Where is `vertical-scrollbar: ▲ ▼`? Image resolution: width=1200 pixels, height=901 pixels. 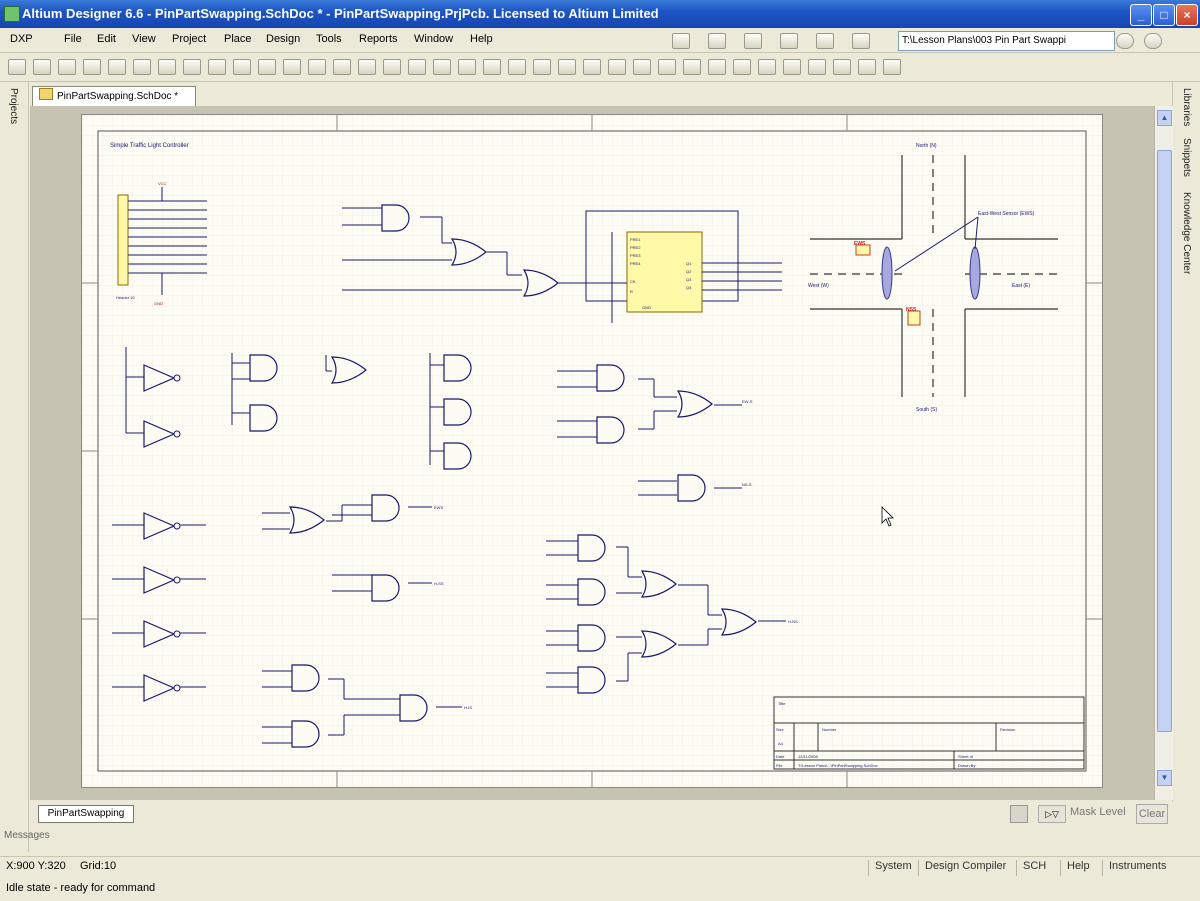 vertical-scrollbar: ▲ ▼ is located at coordinates (1163, 453).